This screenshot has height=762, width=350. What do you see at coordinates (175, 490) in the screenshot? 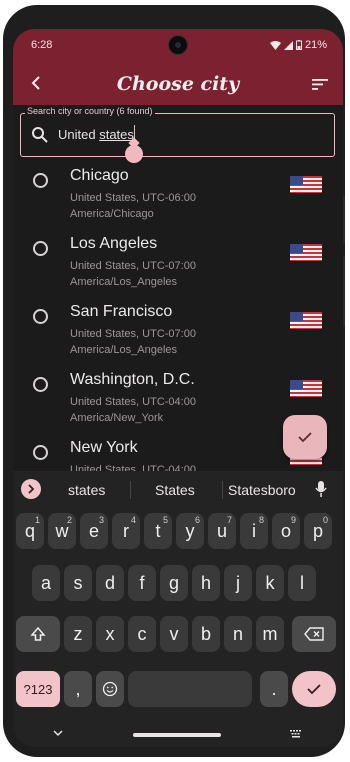
I see `suggestion-2: States` at bounding box center [175, 490].